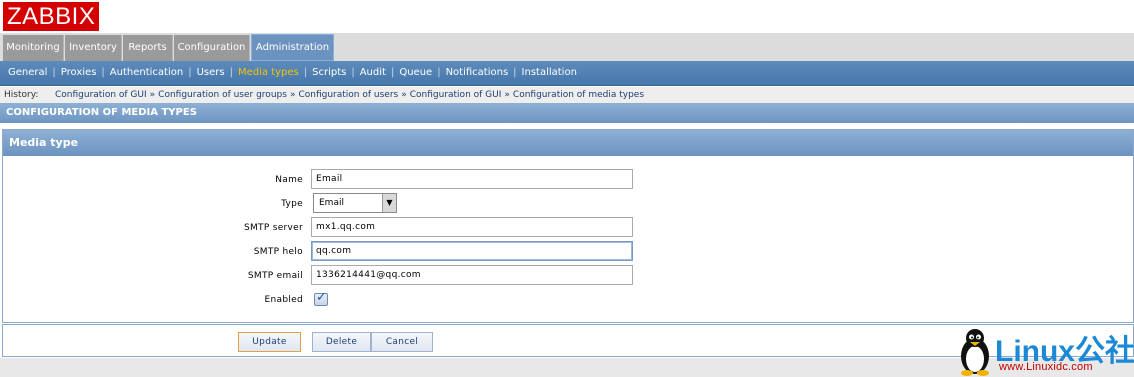 The image size is (1134, 377). I want to click on chevron-down-icon: ▼, so click(389, 203).